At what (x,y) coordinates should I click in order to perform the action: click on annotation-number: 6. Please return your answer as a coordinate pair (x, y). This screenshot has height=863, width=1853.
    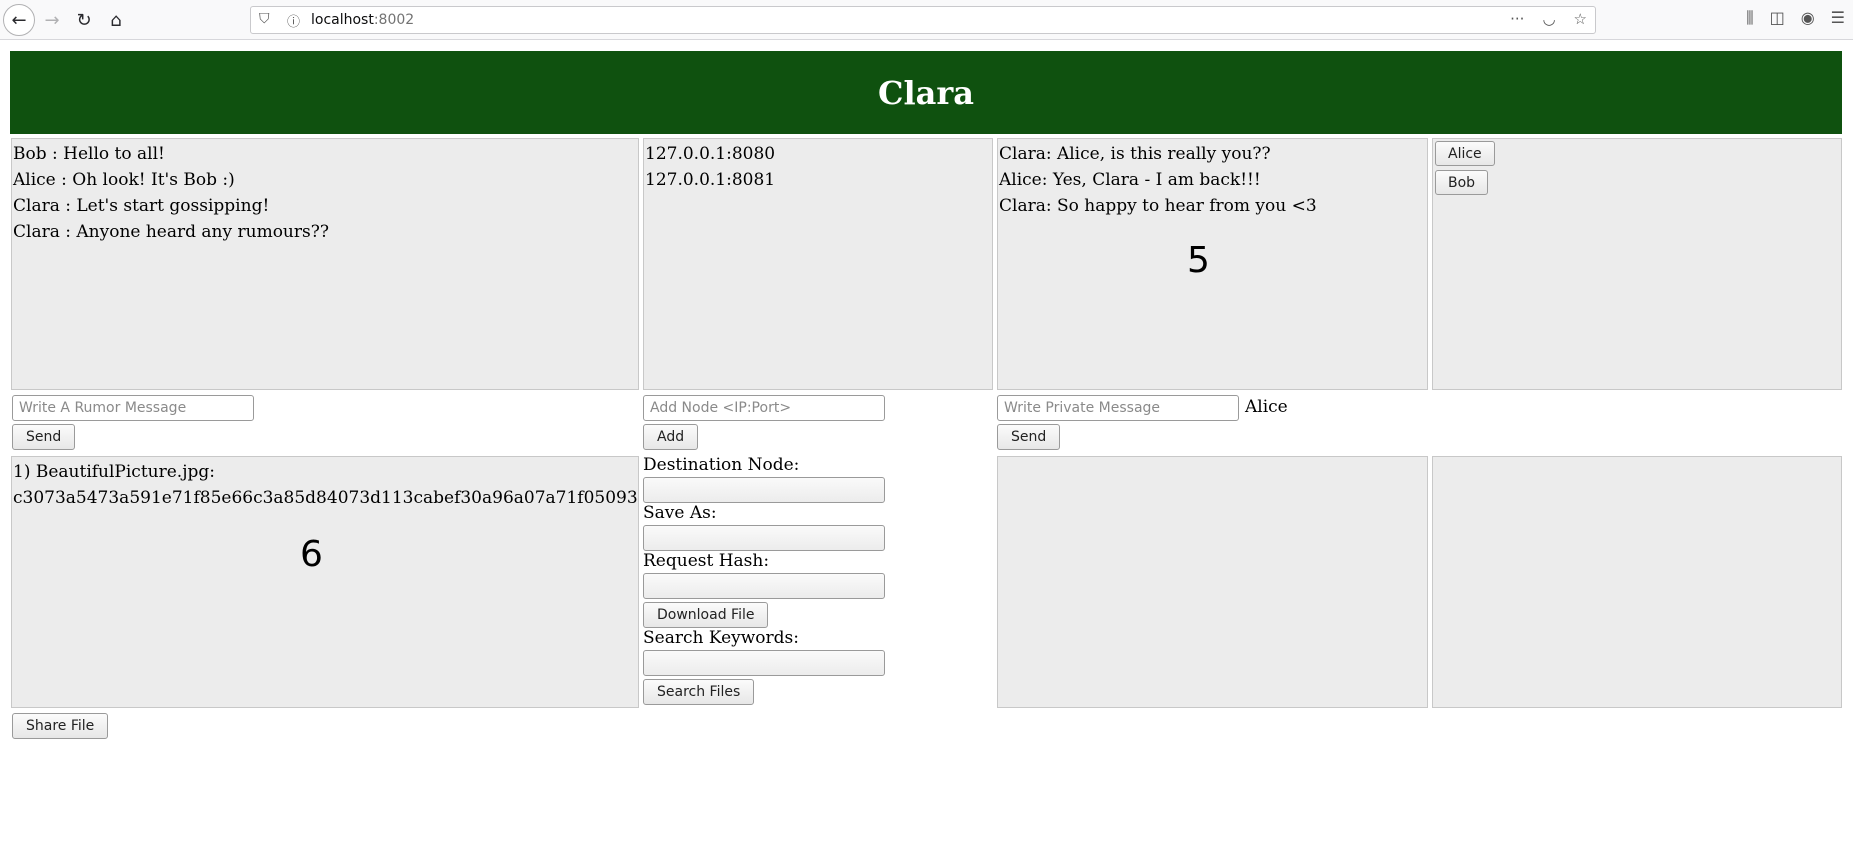
    Looking at the image, I should click on (311, 554).